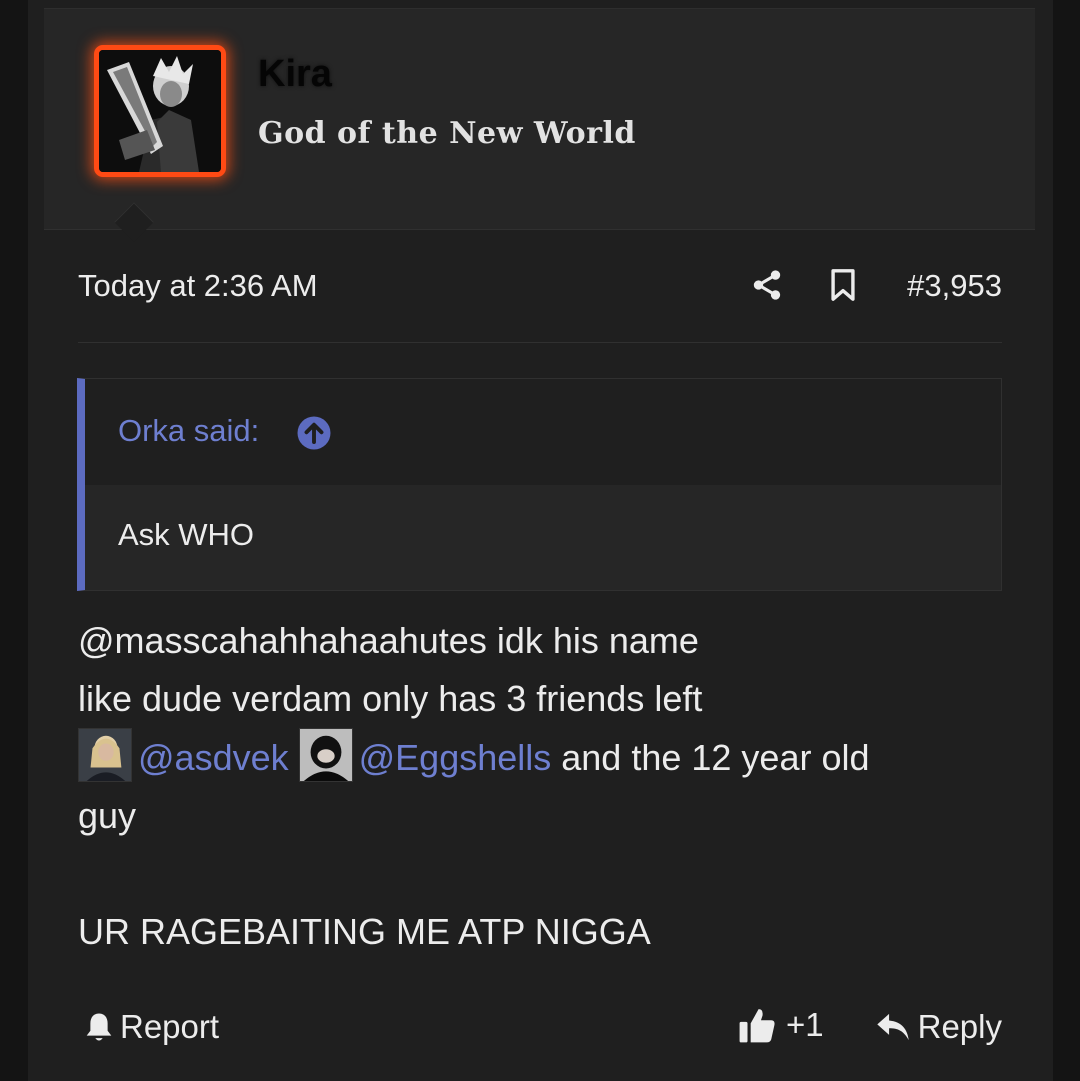  Describe the element at coordinates (767, 285) in the screenshot. I see `share-icon` at that location.